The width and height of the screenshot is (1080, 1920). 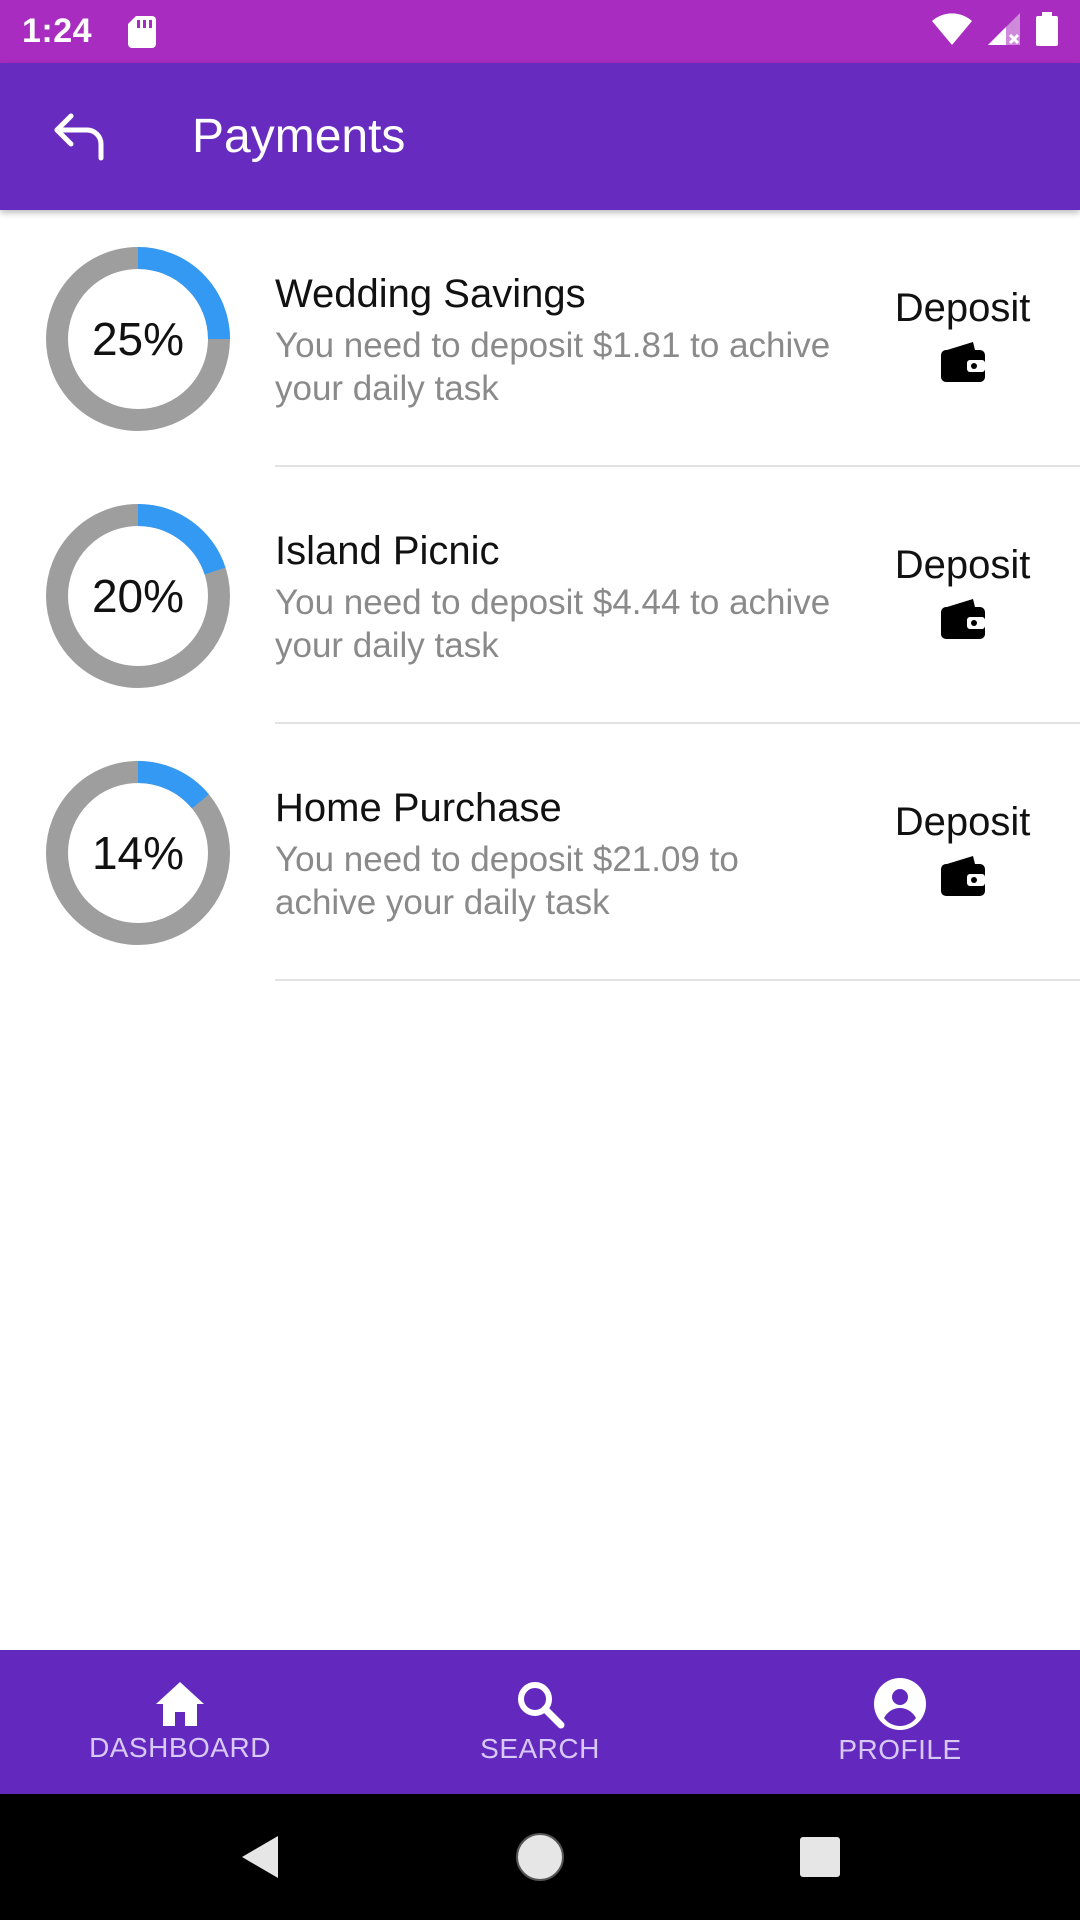 I want to click on progress-percentage: 25%, so click(x=138, y=339).